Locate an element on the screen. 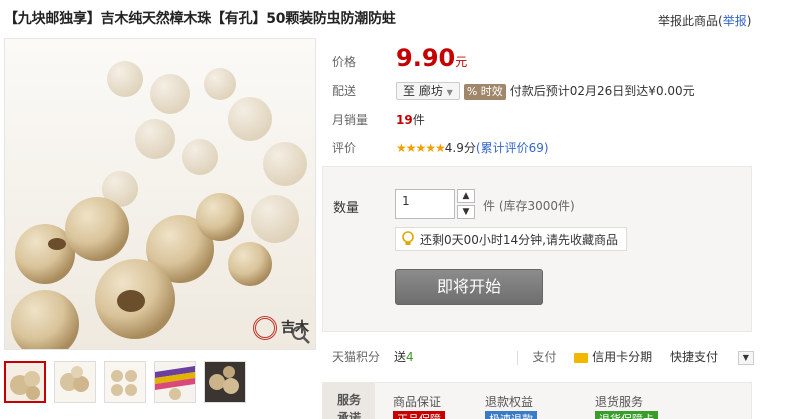 The image size is (800, 419). delivery-location-select: 至 廊坊 ▼ is located at coordinates (428, 91).